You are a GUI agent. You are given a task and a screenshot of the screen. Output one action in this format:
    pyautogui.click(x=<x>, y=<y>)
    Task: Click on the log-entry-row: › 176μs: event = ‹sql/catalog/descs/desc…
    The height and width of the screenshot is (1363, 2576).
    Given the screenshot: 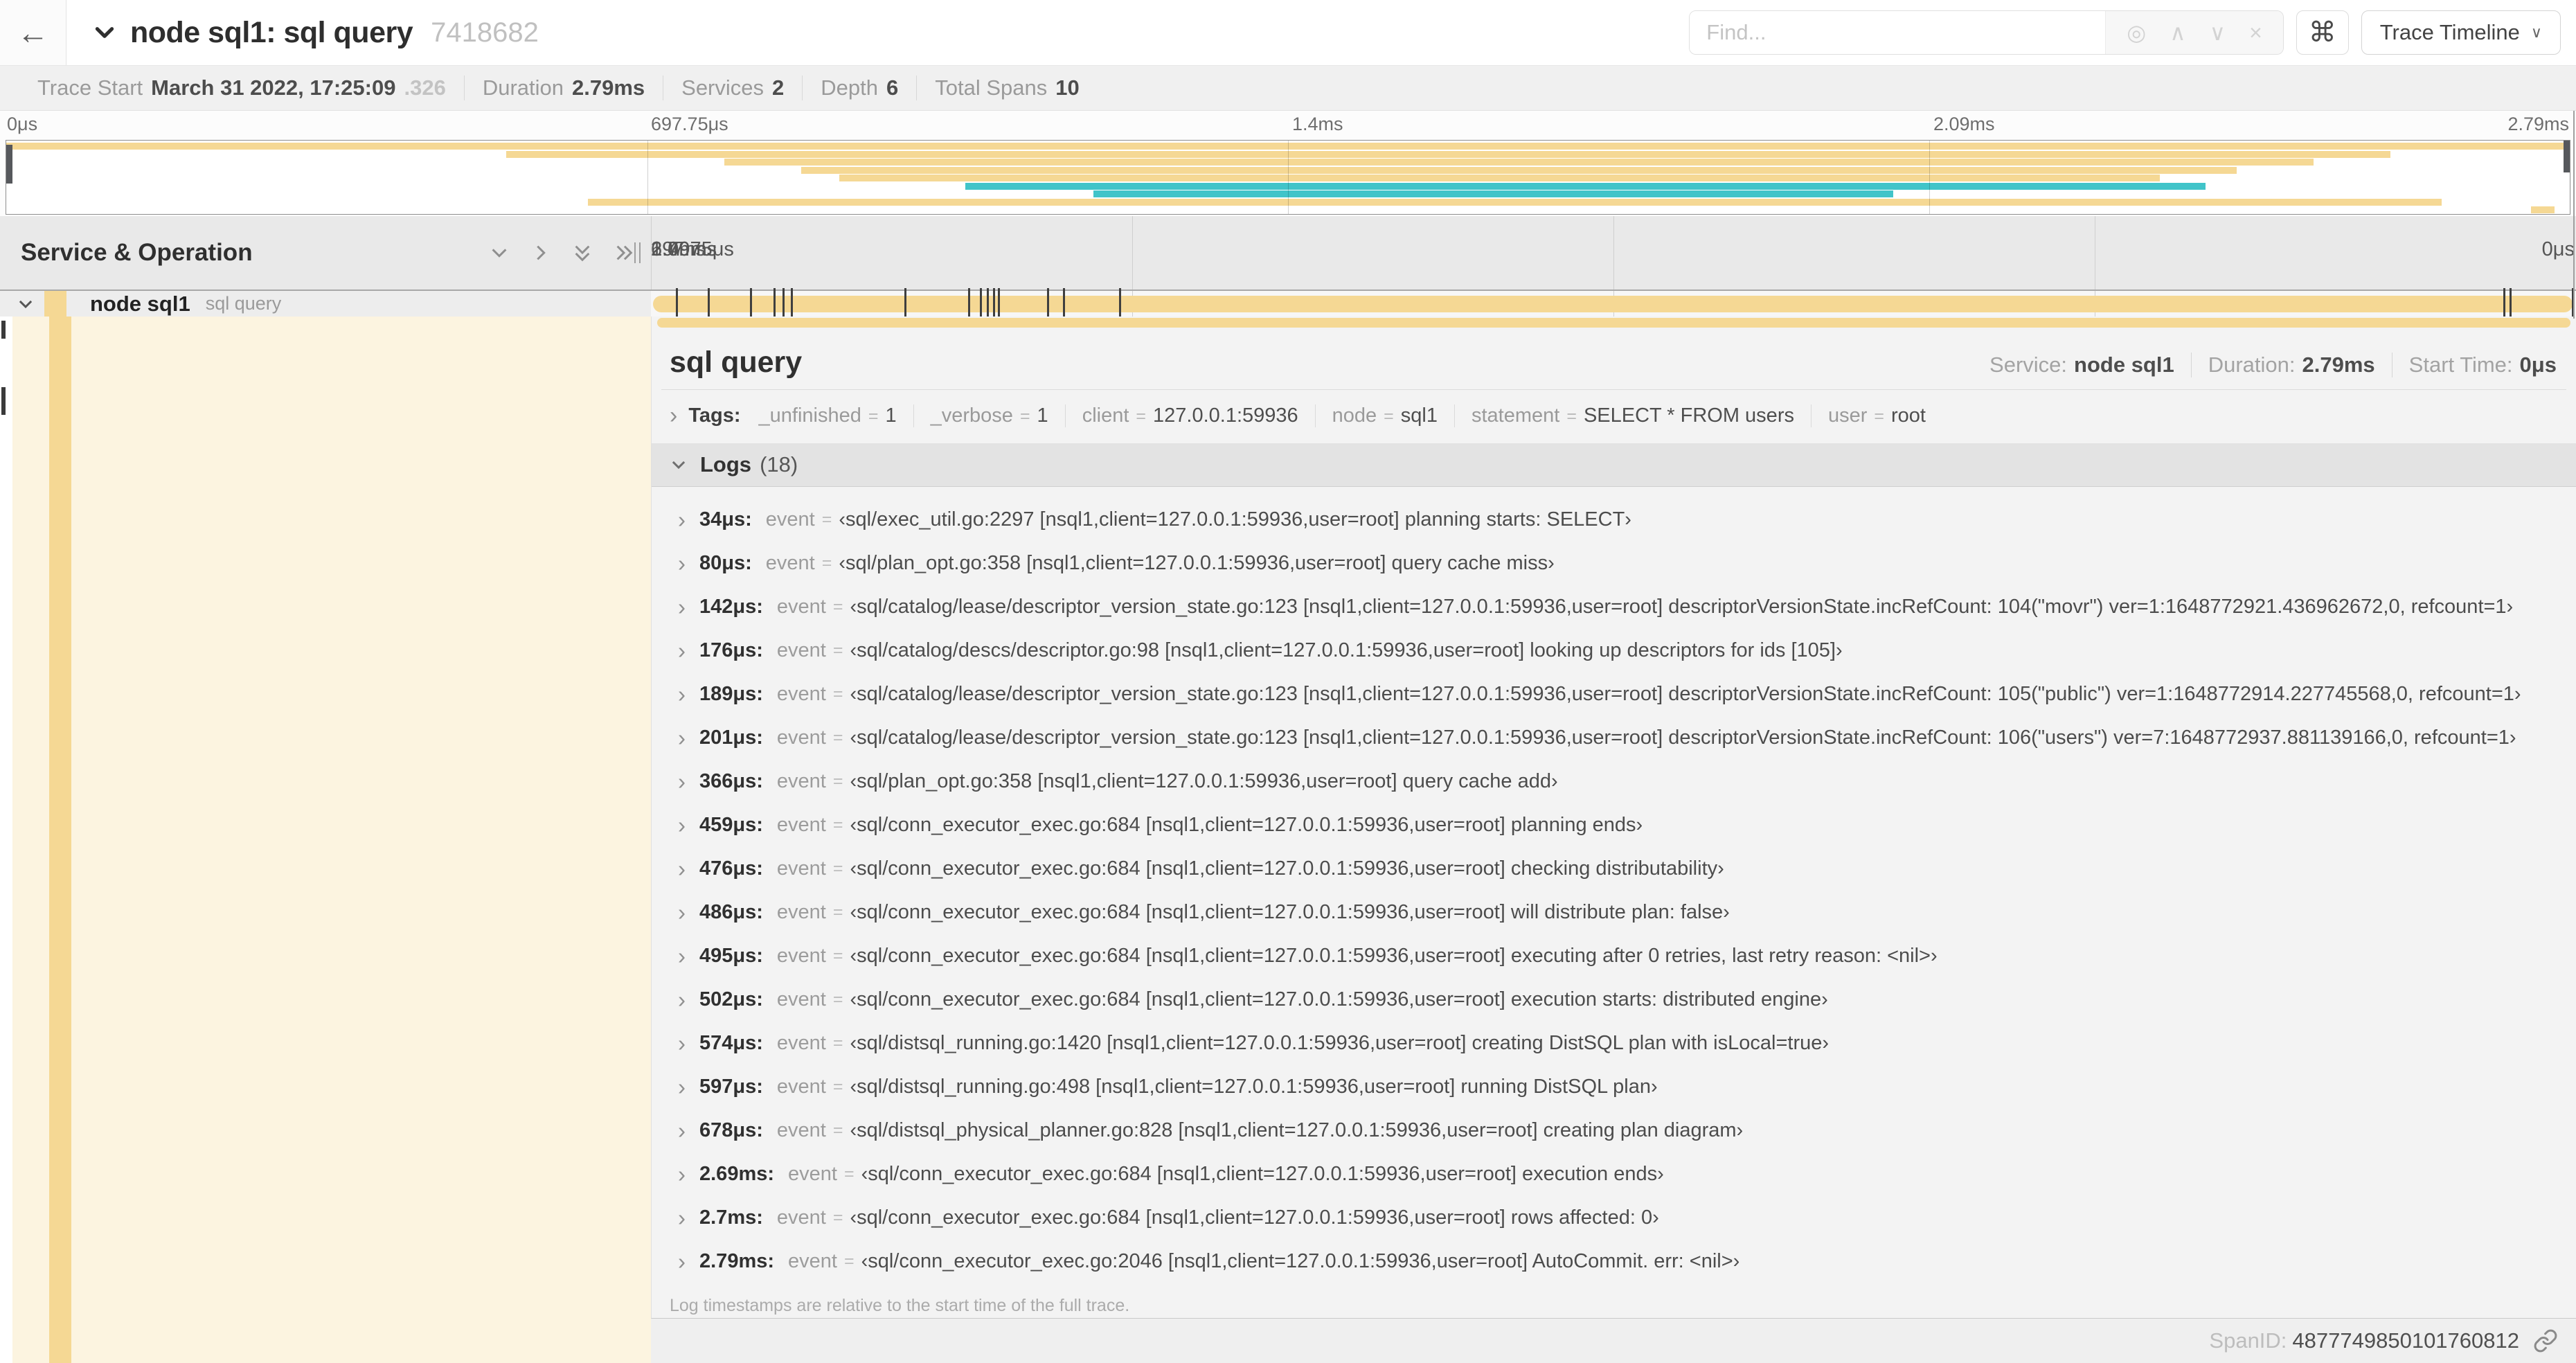 What is the action you would take?
    pyautogui.click(x=1627, y=650)
    